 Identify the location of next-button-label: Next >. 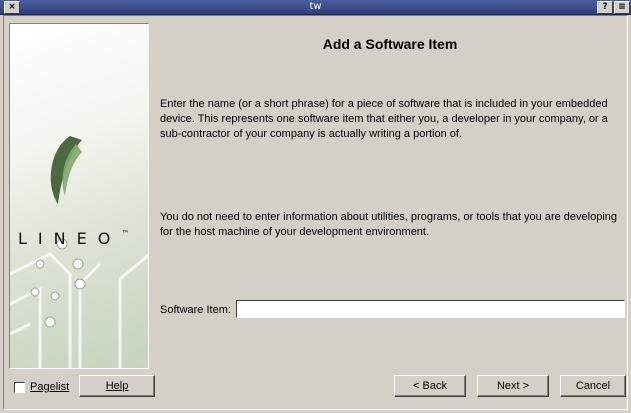
(513, 386).